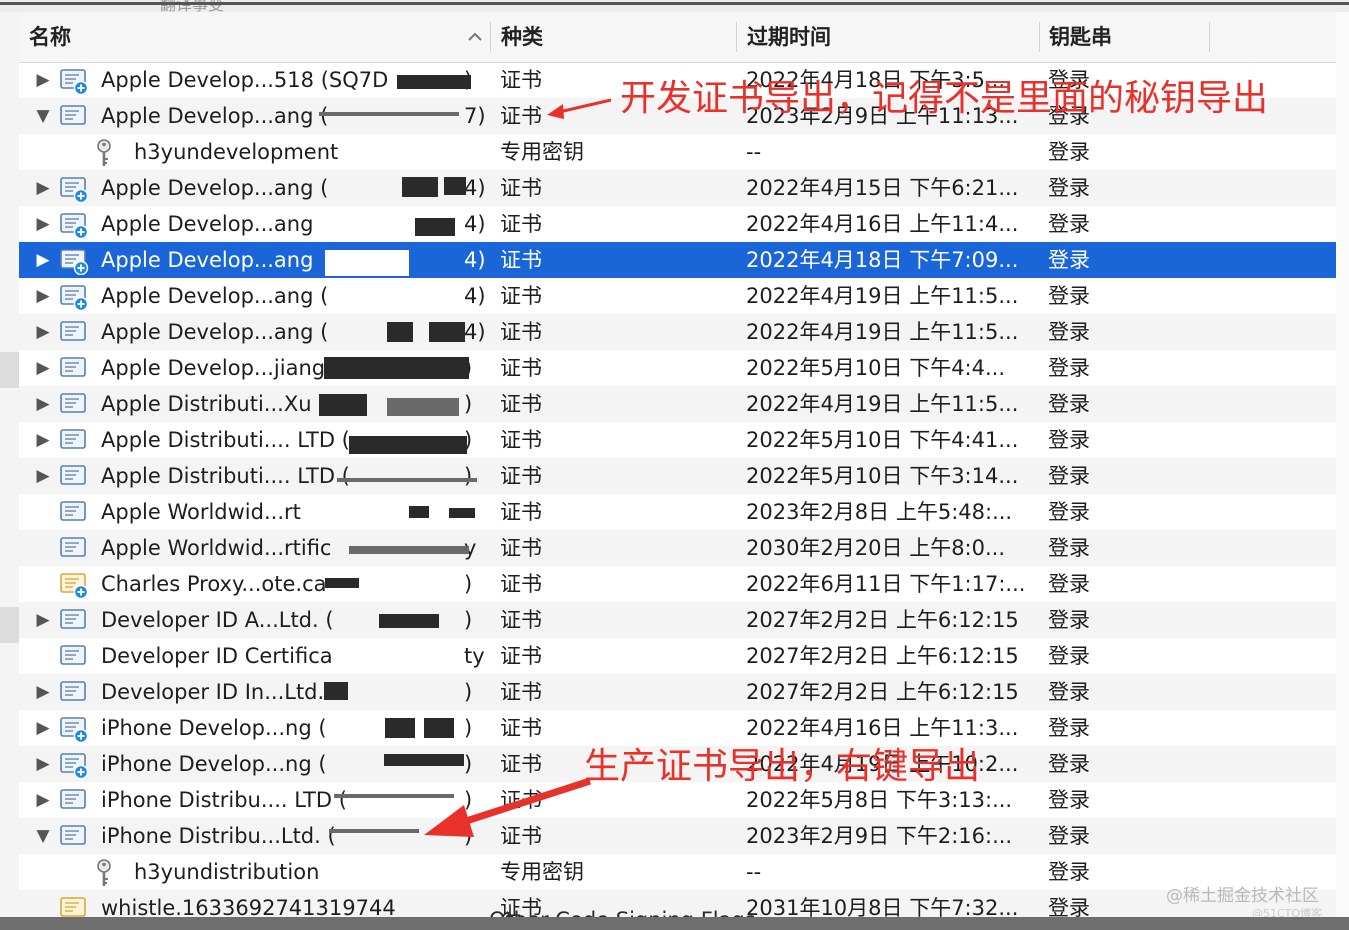 The width and height of the screenshot is (1349, 930). Describe the element at coordinates (213, 692) in the screenshot. I see `row-name: Developer ID In...Ltd.` at that location.